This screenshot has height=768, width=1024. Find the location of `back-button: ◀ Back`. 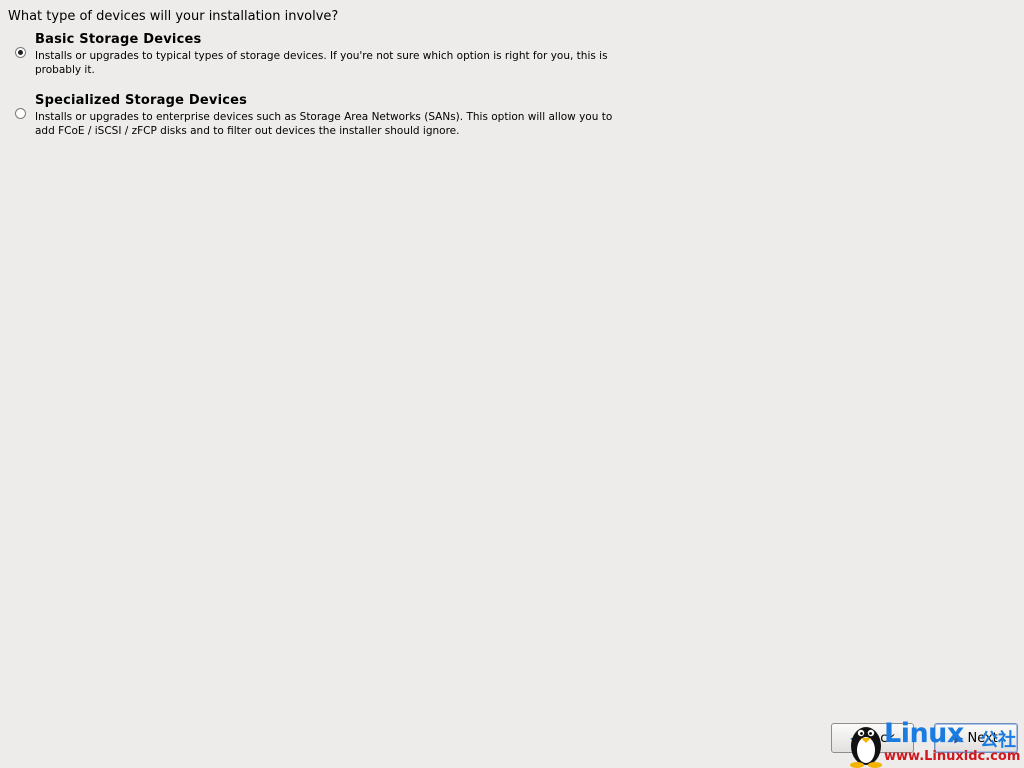

back-button: ◀ Back is located at coordinates (872, 738).